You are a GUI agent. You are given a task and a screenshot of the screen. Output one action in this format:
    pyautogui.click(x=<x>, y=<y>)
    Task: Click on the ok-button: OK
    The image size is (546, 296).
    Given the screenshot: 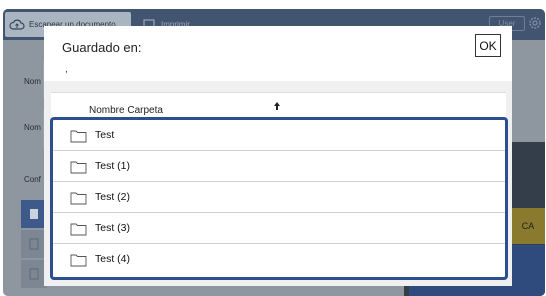 What is the action you would take?
    pyautogui.click(x=488, y=45)
    